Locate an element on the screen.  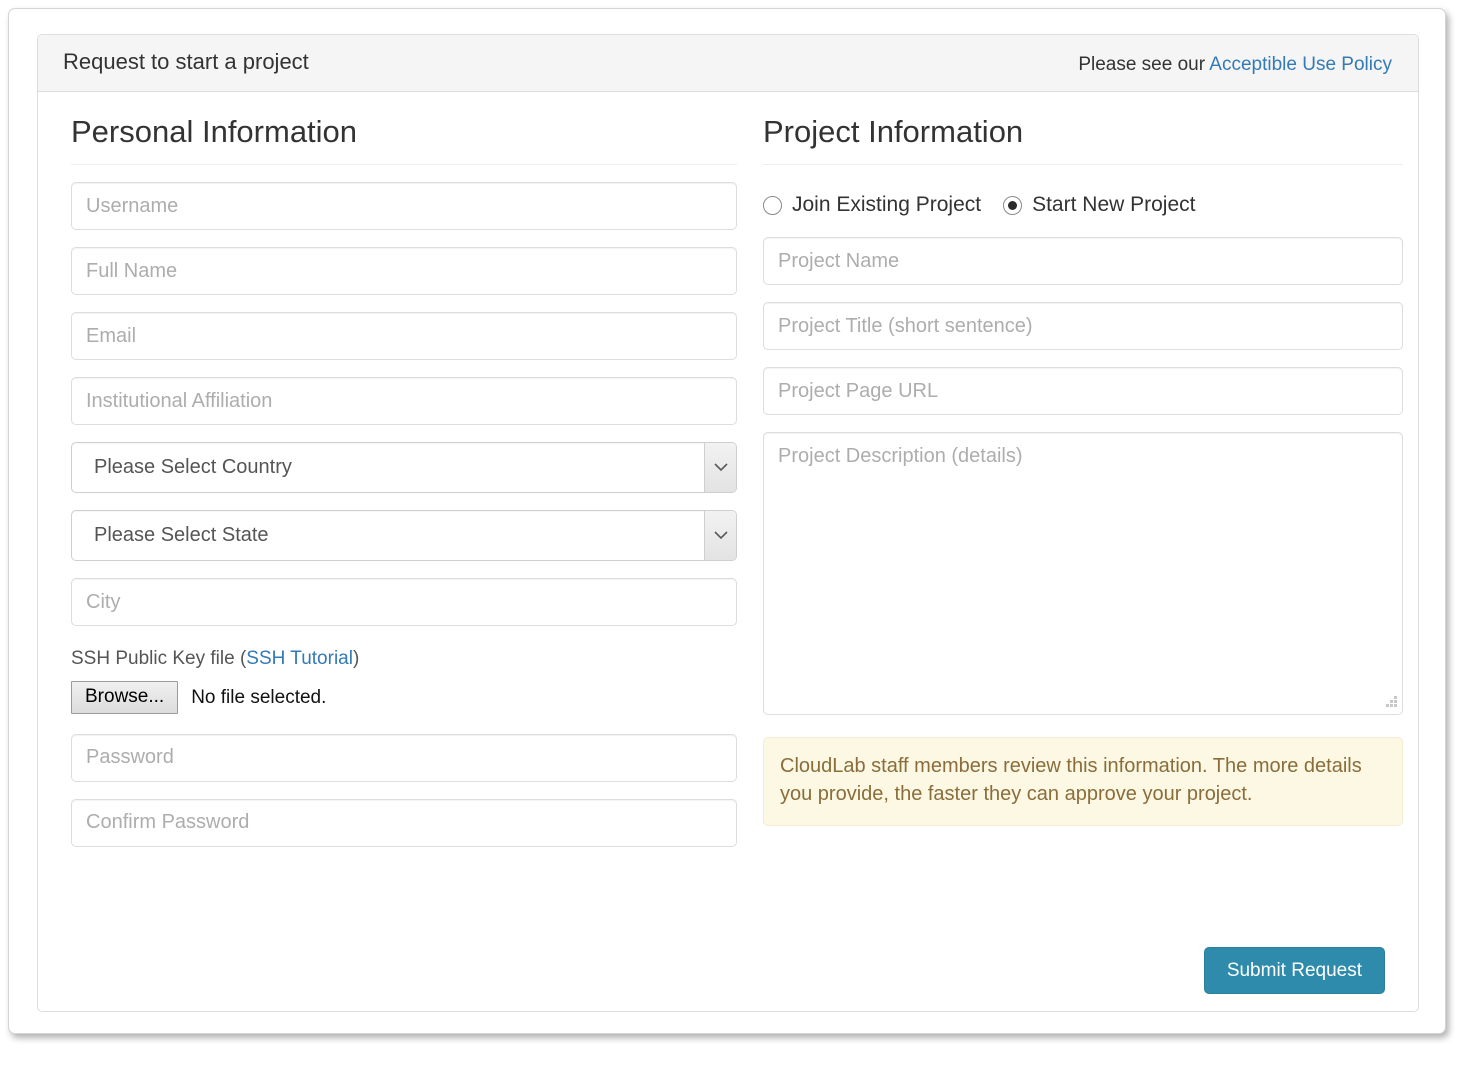
state-select-wrap: Please Select State is located at coordinates (404, 536).